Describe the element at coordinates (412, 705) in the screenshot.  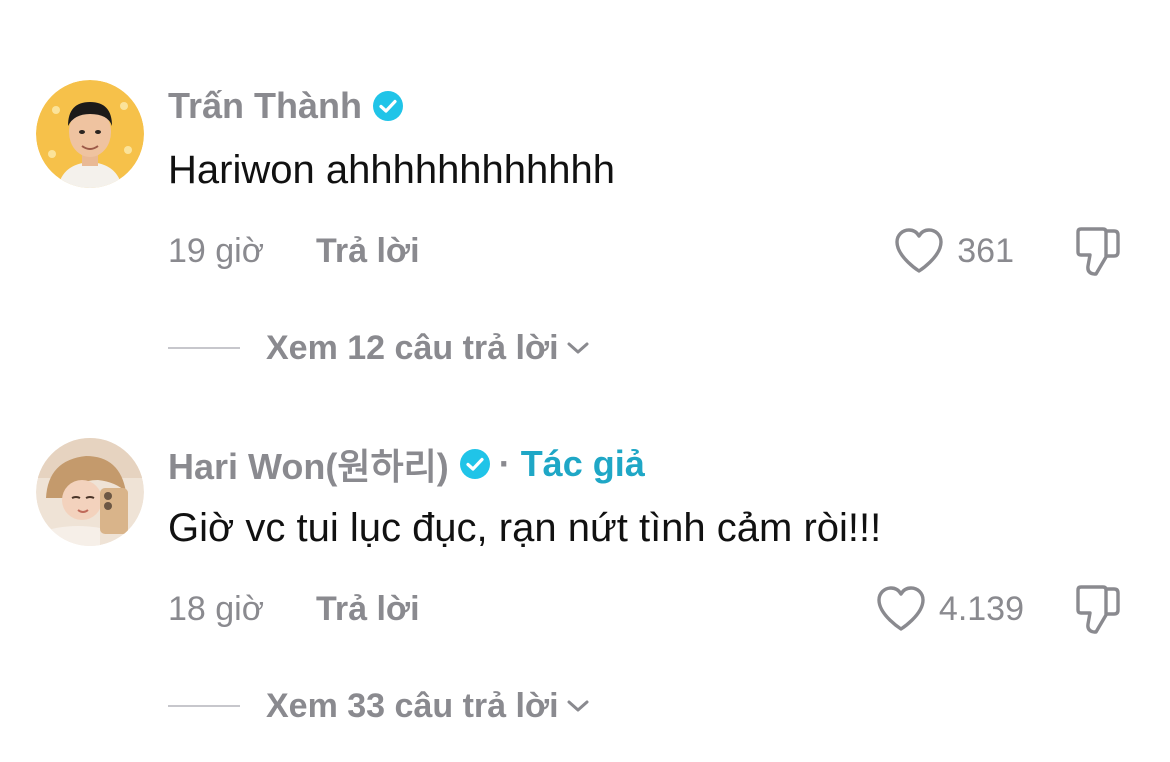
I see `view-replies-label: Xem 33 câu trả lời` at that location.